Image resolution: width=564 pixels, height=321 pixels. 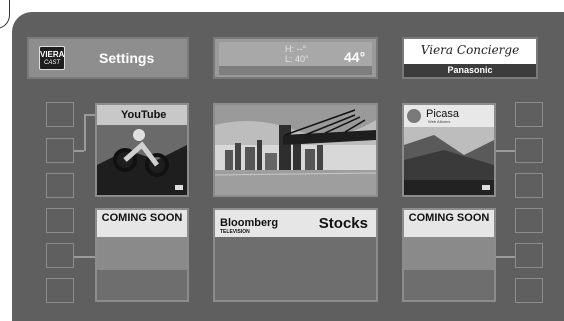 What do you see at coordinates (249, 223) in the screenshot?
I see `bloomberg-logo: Bloomberg` at bounding box center [249, 223].